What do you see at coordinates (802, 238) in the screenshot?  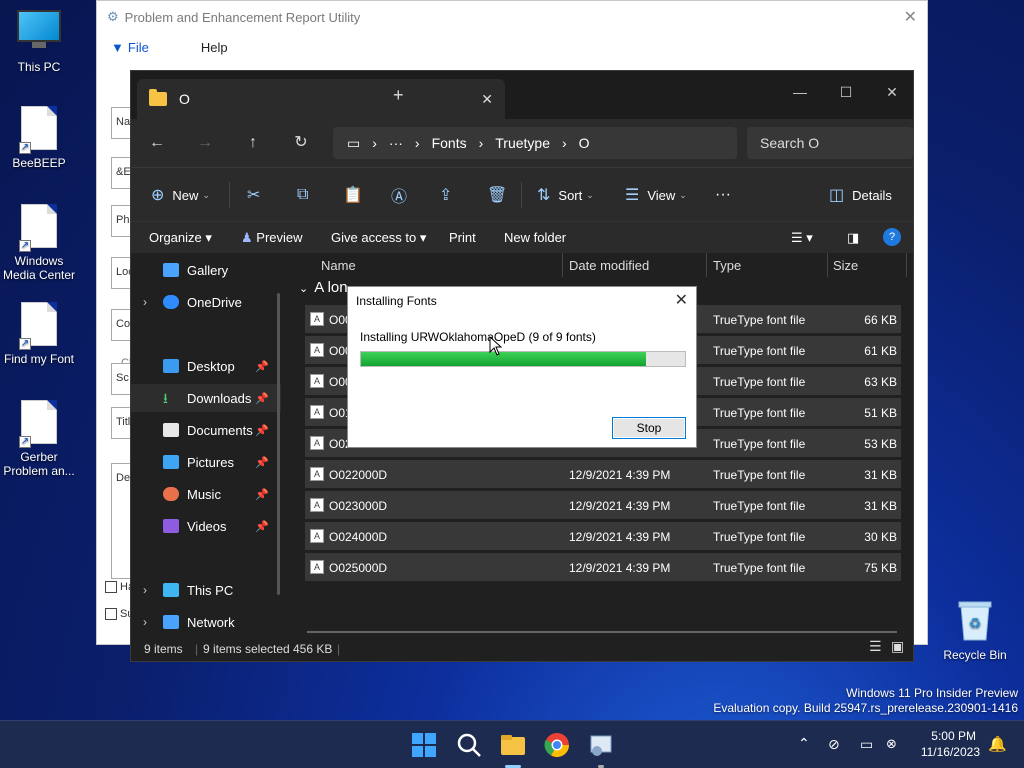 I see `view-options-icon: ☰ ▾` at bounding box center [802, 238].